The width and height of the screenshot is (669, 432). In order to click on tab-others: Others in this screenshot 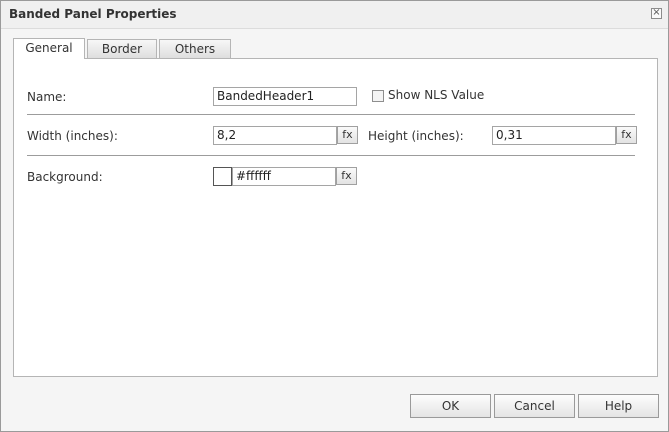, I will do `click(195, 48)`.